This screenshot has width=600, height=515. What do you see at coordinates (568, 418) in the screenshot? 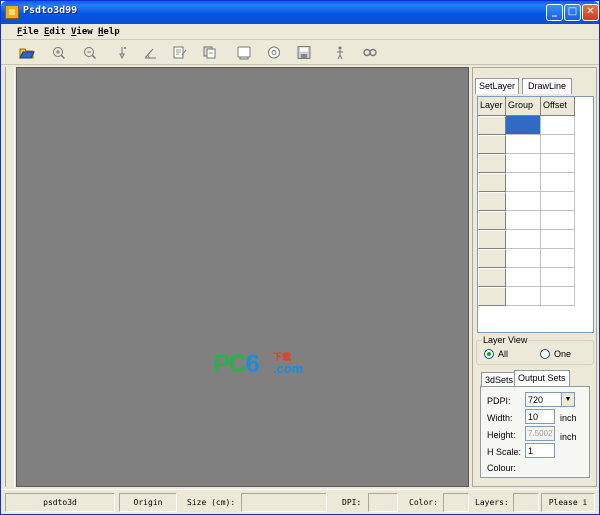
I see `width-unit: inch` at bounding box center [568, 418].